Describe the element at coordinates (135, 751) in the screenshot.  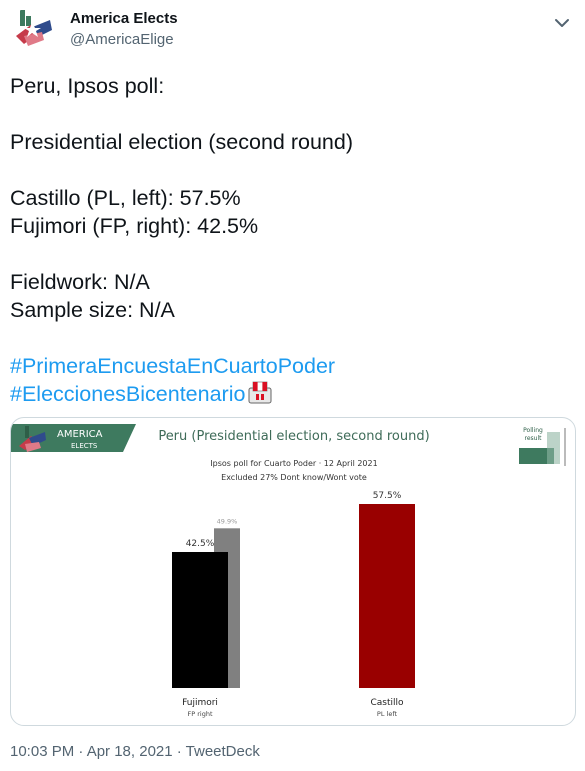
I see `tweet-timestamp: 10:03 PM · Apr 18, 2021 · TweetDeck` at that location.